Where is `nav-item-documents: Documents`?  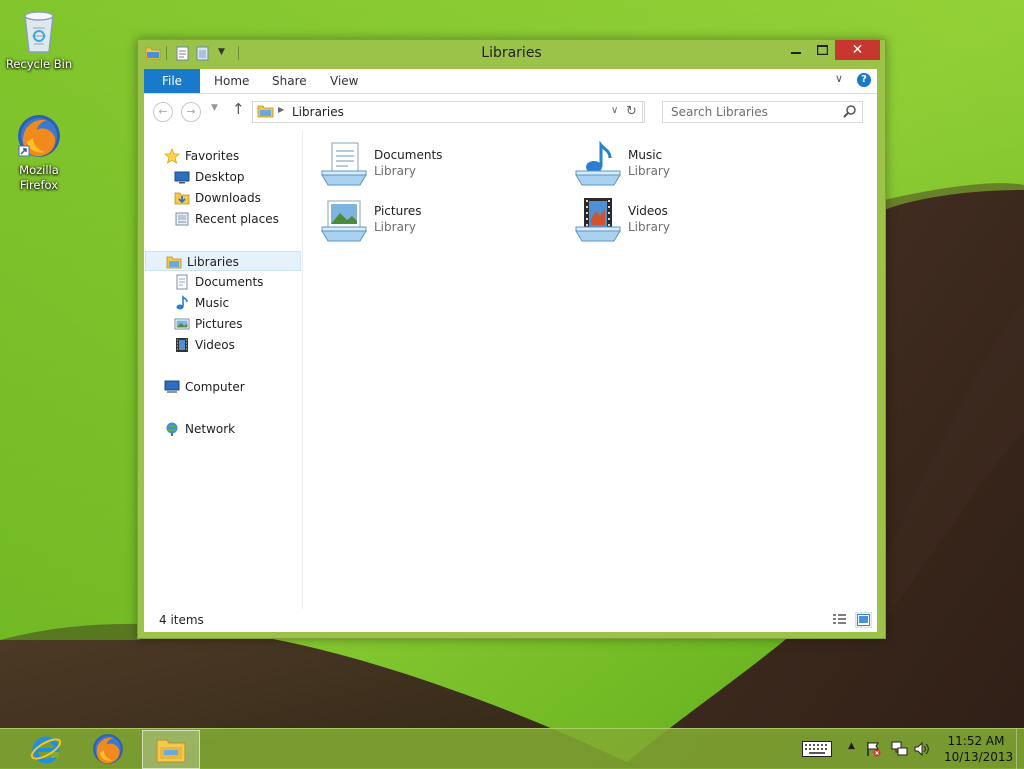
nav-item-documents: Documents is located at coordinates (222, 282).